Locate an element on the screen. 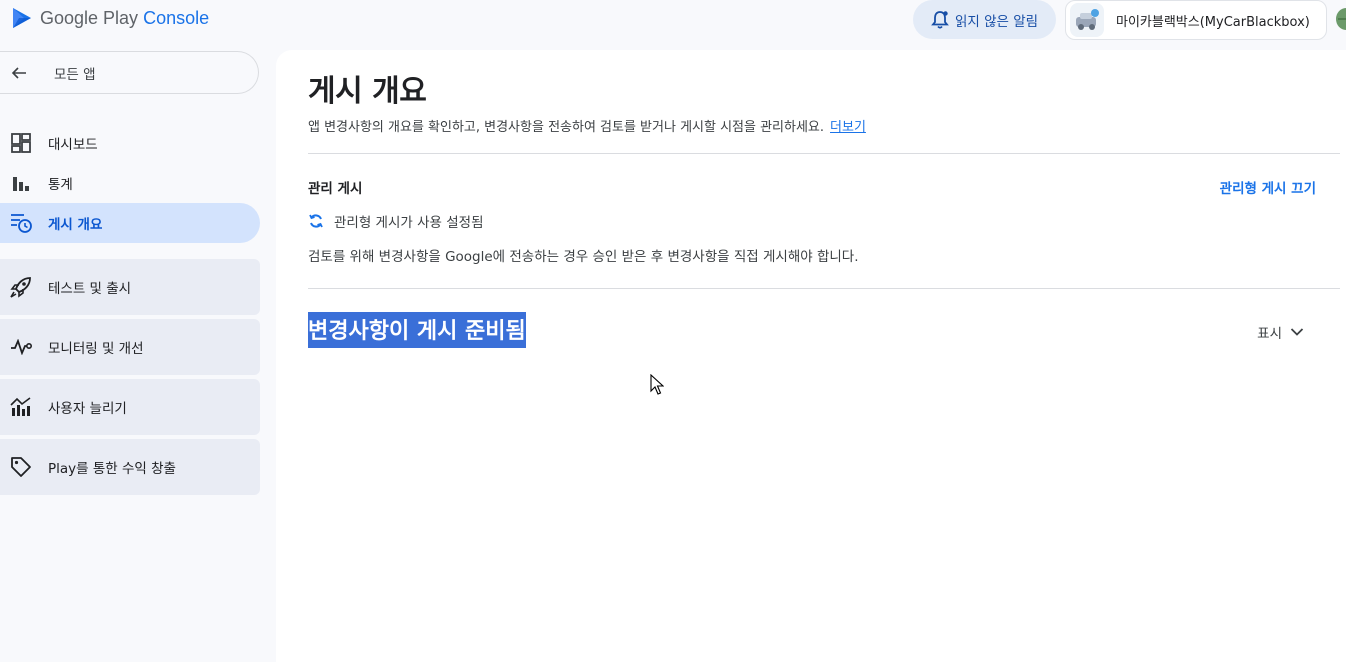 This screenshot has height=662, width=1346. account-name: 마이카블랙박스(MyCarBlackbox) is located at coordinates (1213, 22).